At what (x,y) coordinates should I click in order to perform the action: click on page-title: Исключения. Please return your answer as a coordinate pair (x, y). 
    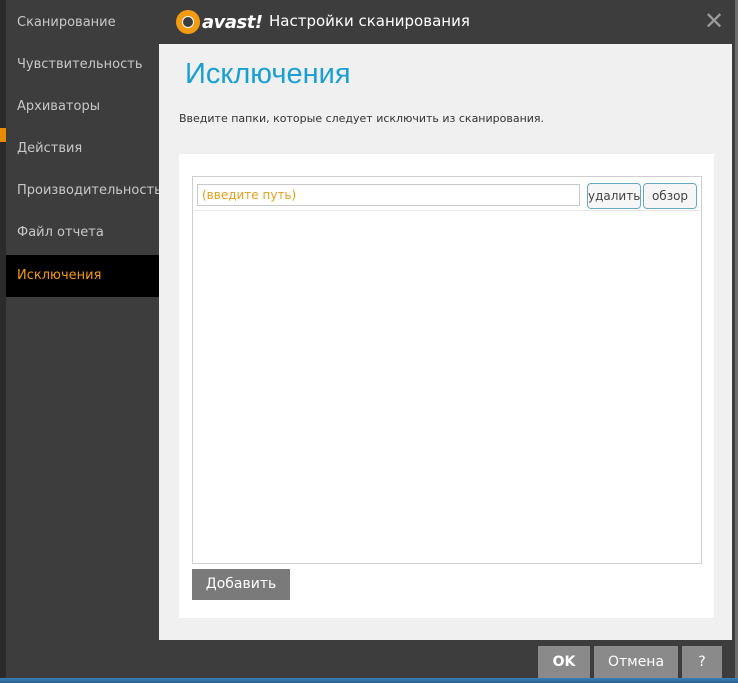
    Looking at the image, I should click on (268, 74).